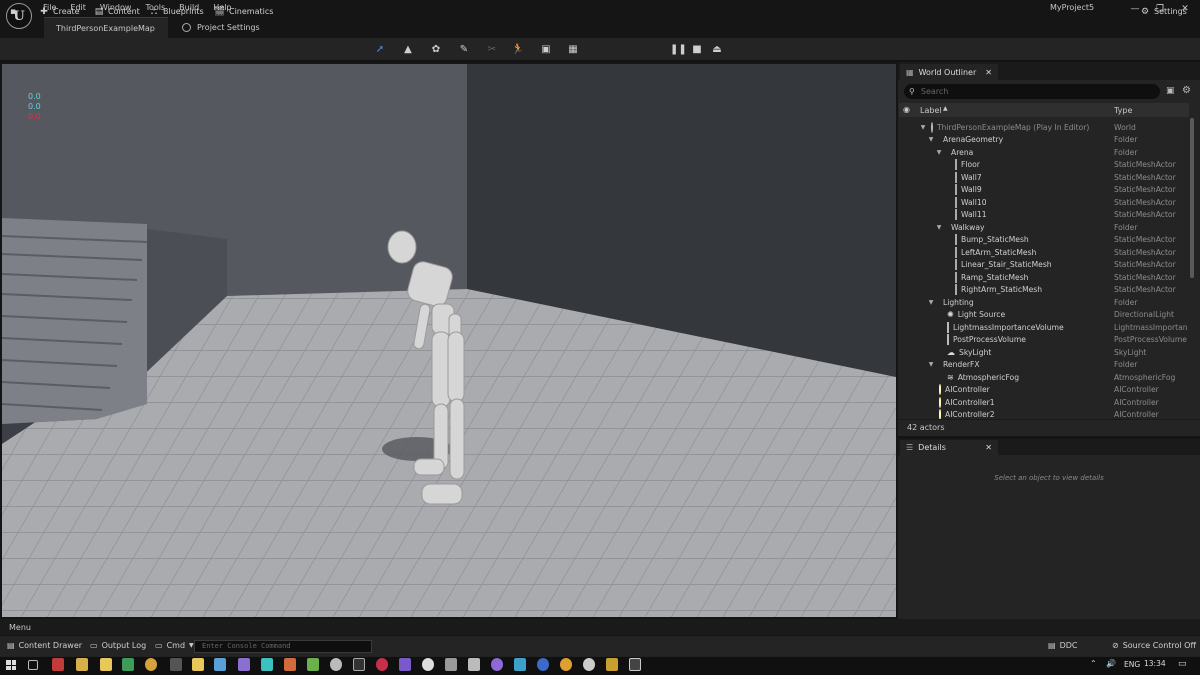 Image resolution: width=1200 pixels, height=675 pixels. What do you see at coordinates (1093, 663) in the screenshot?
I see `tray-chevron-icon: ⌃` at bounding box center [1093, 663].